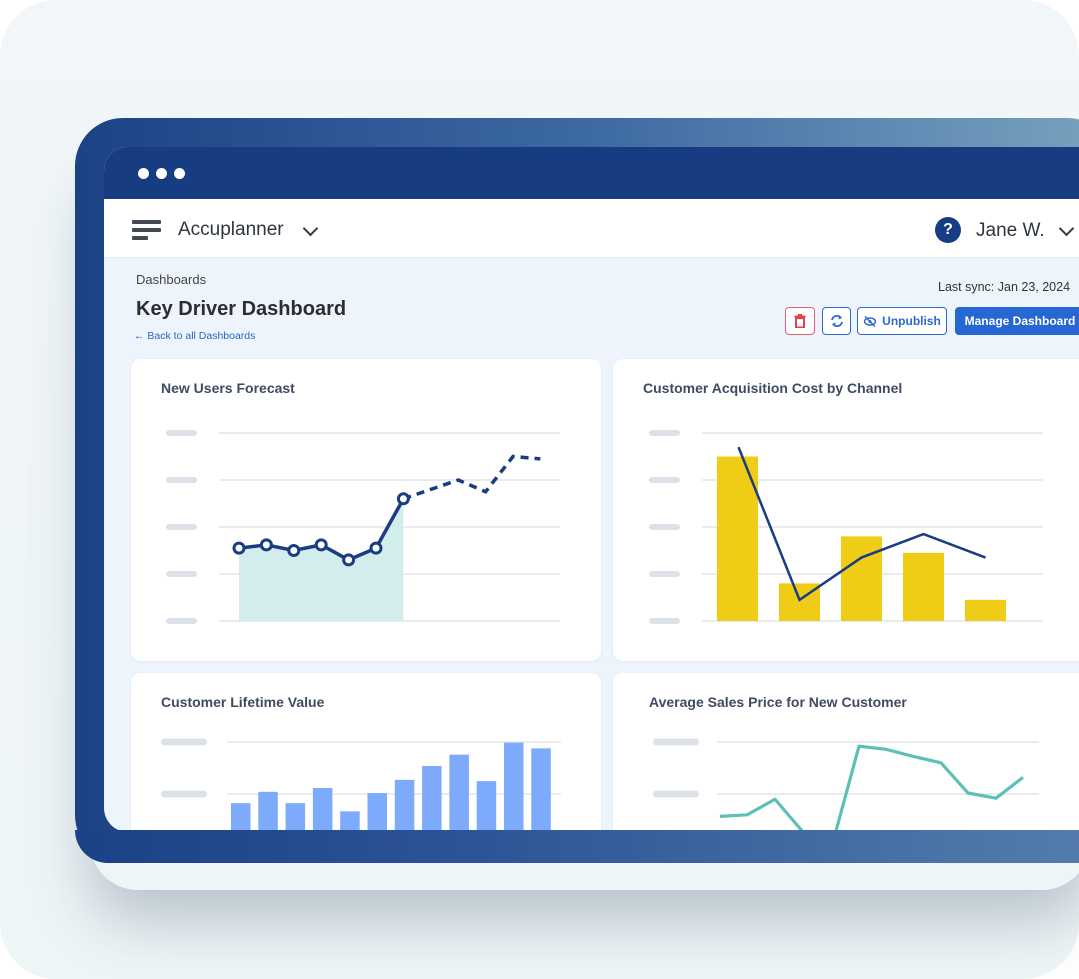  I want to click on breadcrumb: Dashboards, so click(171, 279).